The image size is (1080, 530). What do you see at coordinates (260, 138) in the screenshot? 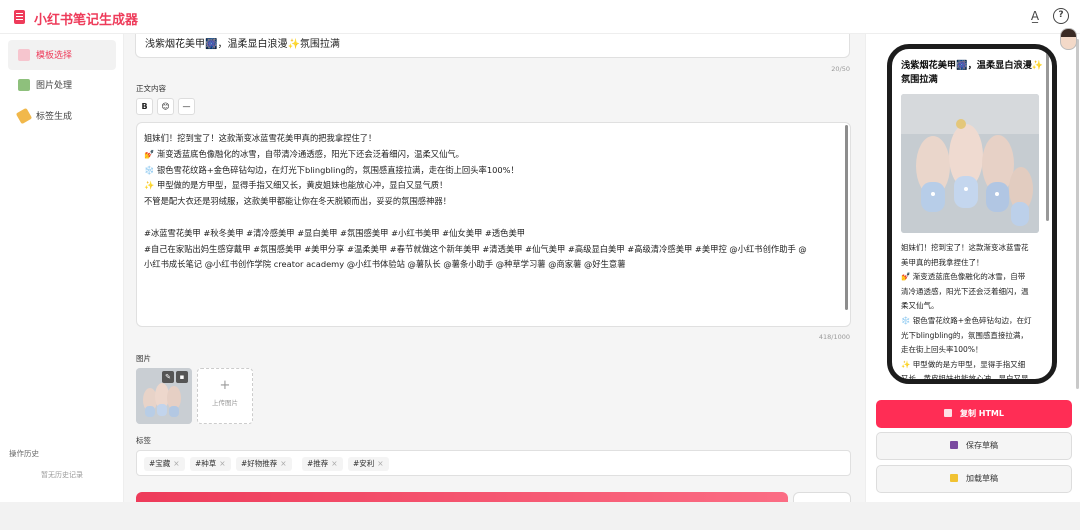
I see `body-line: 姐妹们！挖到宝了！这款渐变冰蓝雪花美甲真的把我拿捏住了！` at bounding box center [260, 138].